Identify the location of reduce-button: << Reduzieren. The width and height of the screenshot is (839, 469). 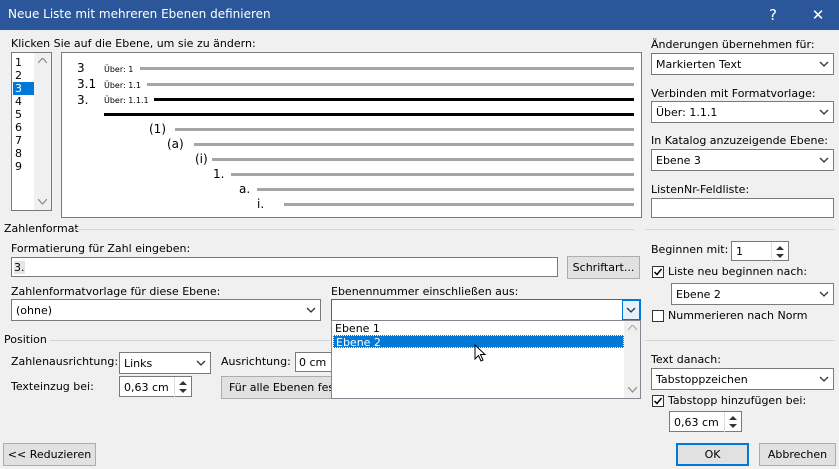
(49, 454).